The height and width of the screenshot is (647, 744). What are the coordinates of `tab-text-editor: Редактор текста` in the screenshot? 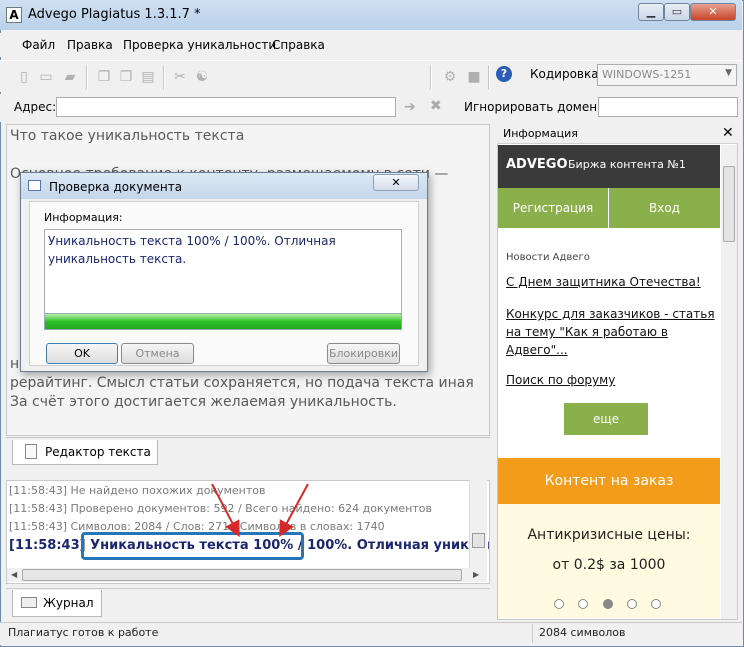 It's located at (85, 452).